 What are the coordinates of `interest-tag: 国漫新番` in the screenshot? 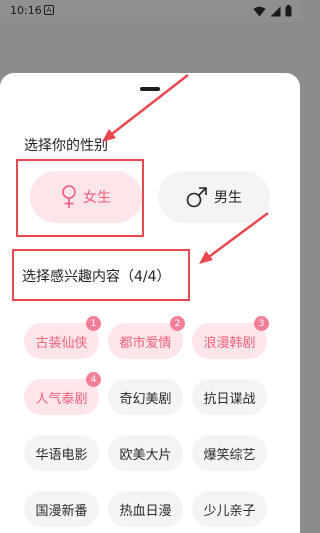 It's located at (61, 509).